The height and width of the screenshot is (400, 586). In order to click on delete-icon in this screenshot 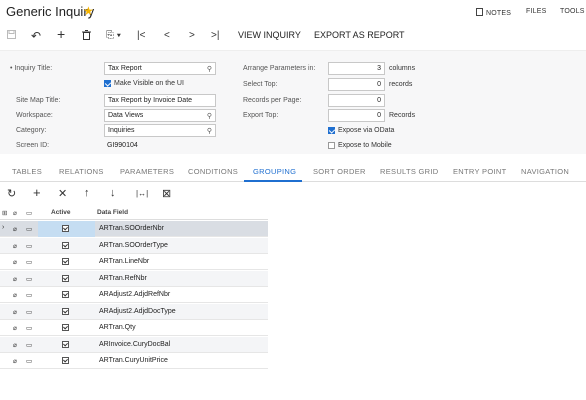, I will do `click(86, 36)`.